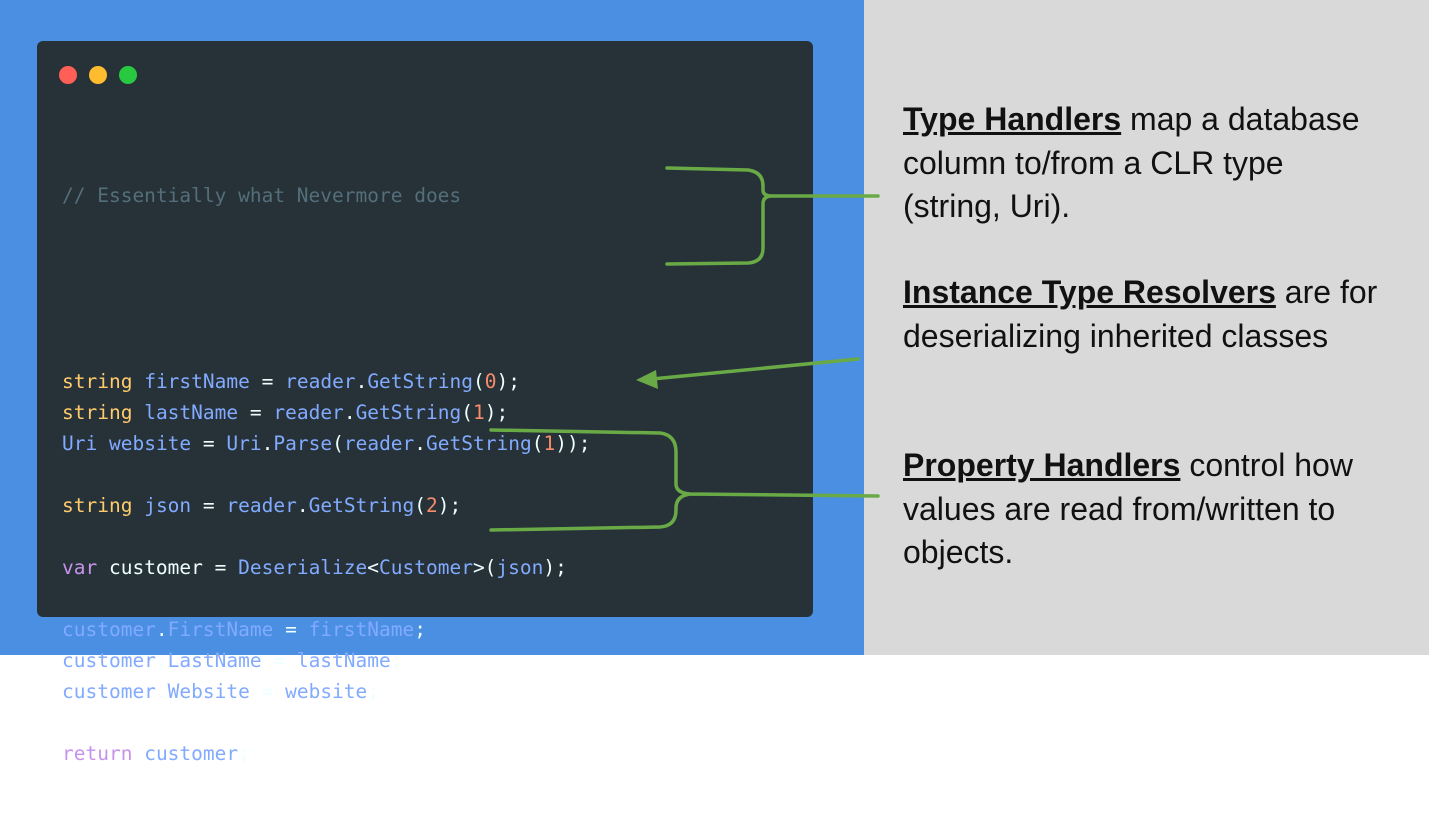  I want to click on code-line: customer.FirstName = firstName;, so click(326, 629).